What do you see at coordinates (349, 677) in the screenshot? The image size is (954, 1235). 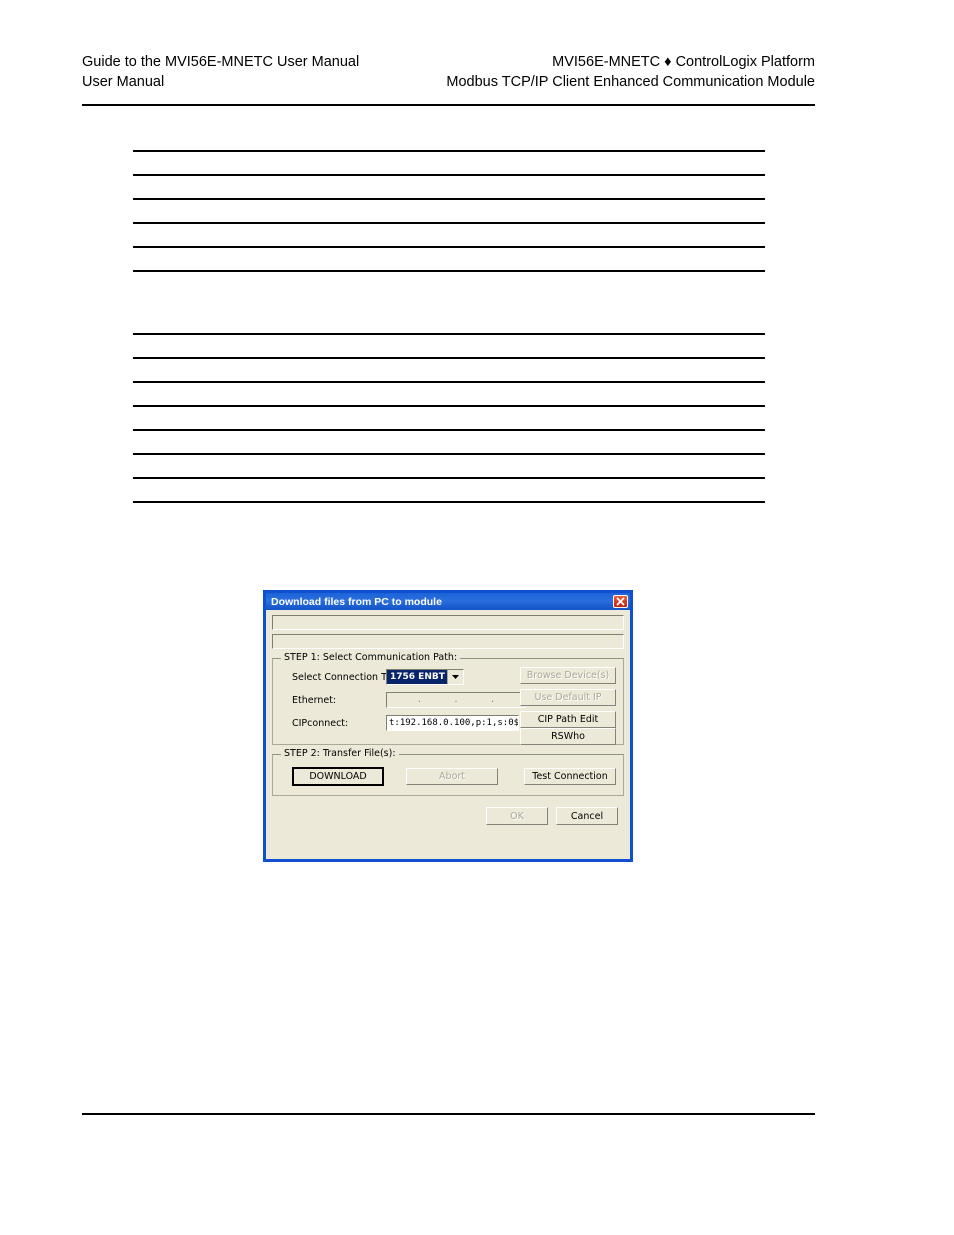 I see `connection-type-label: Select Connection Type:` at bounding box center [349, 677].